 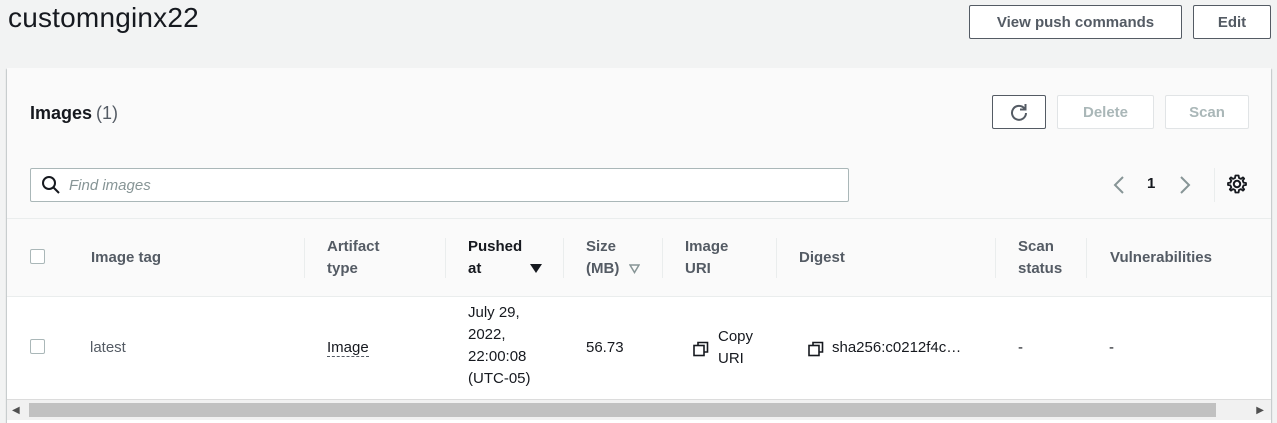 I want to click on chevron-left-icon, so click(x=1119, y=185).